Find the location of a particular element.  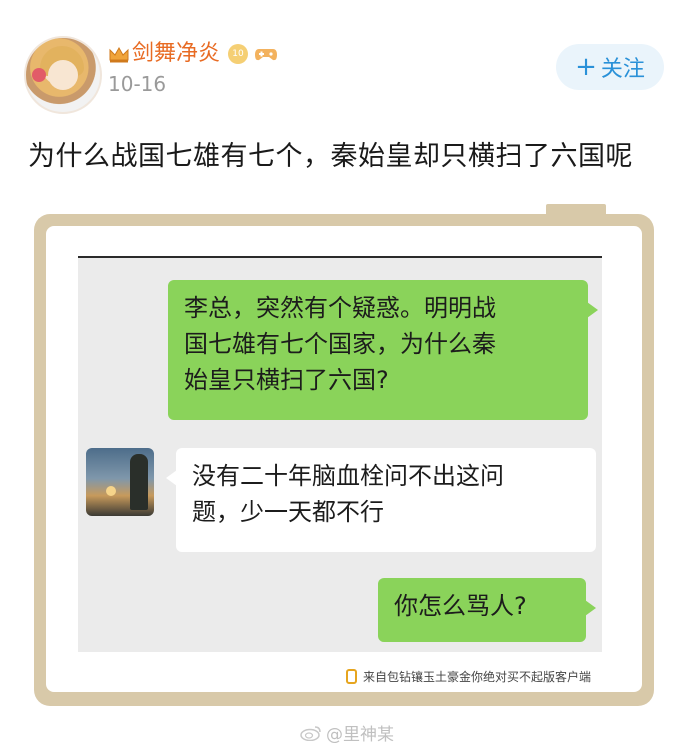

source-label: 来自包钻镶玉土豪金你绝对买不起版客户端 is located at coordinates (468, 676).